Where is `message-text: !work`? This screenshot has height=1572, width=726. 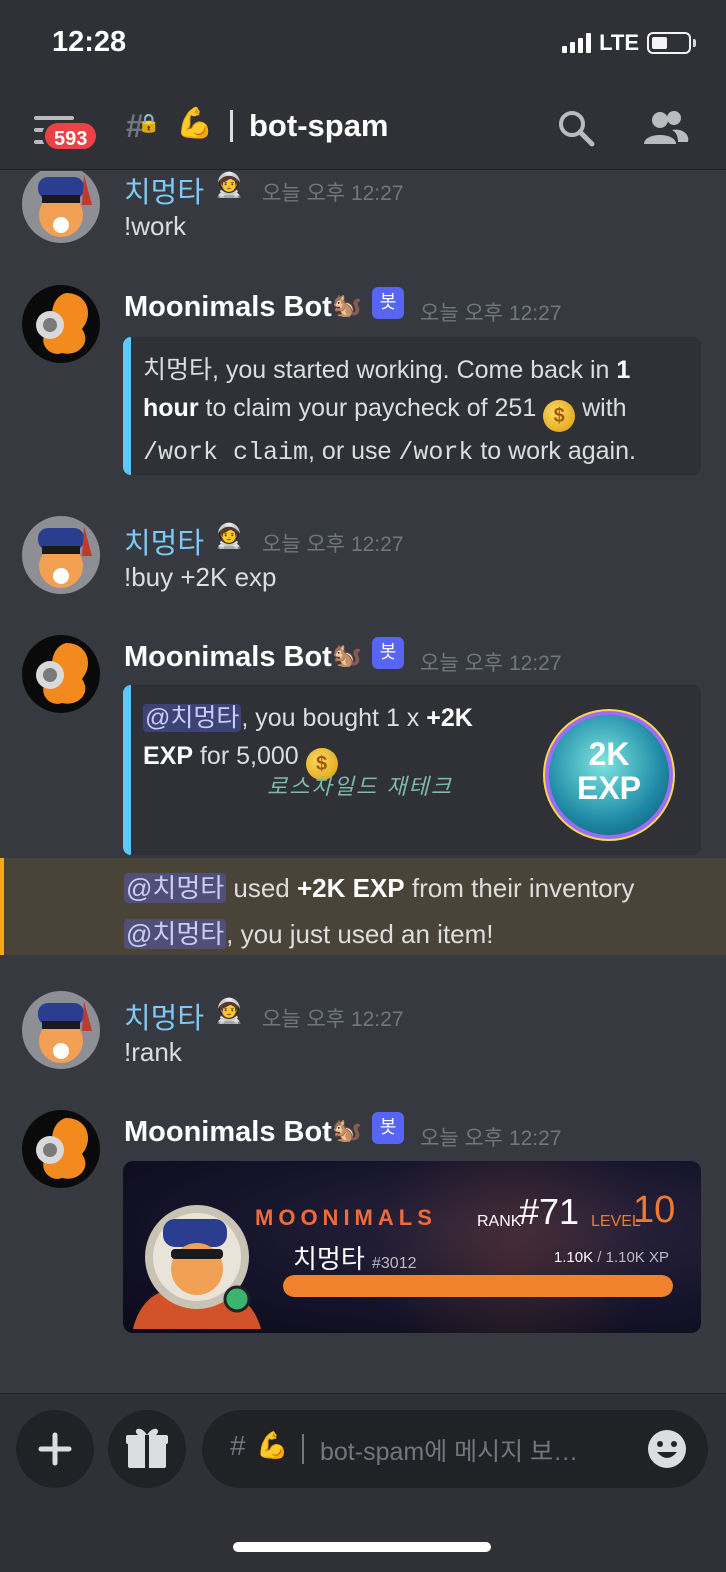
message-text: !work is located at coordinates (155, 226).